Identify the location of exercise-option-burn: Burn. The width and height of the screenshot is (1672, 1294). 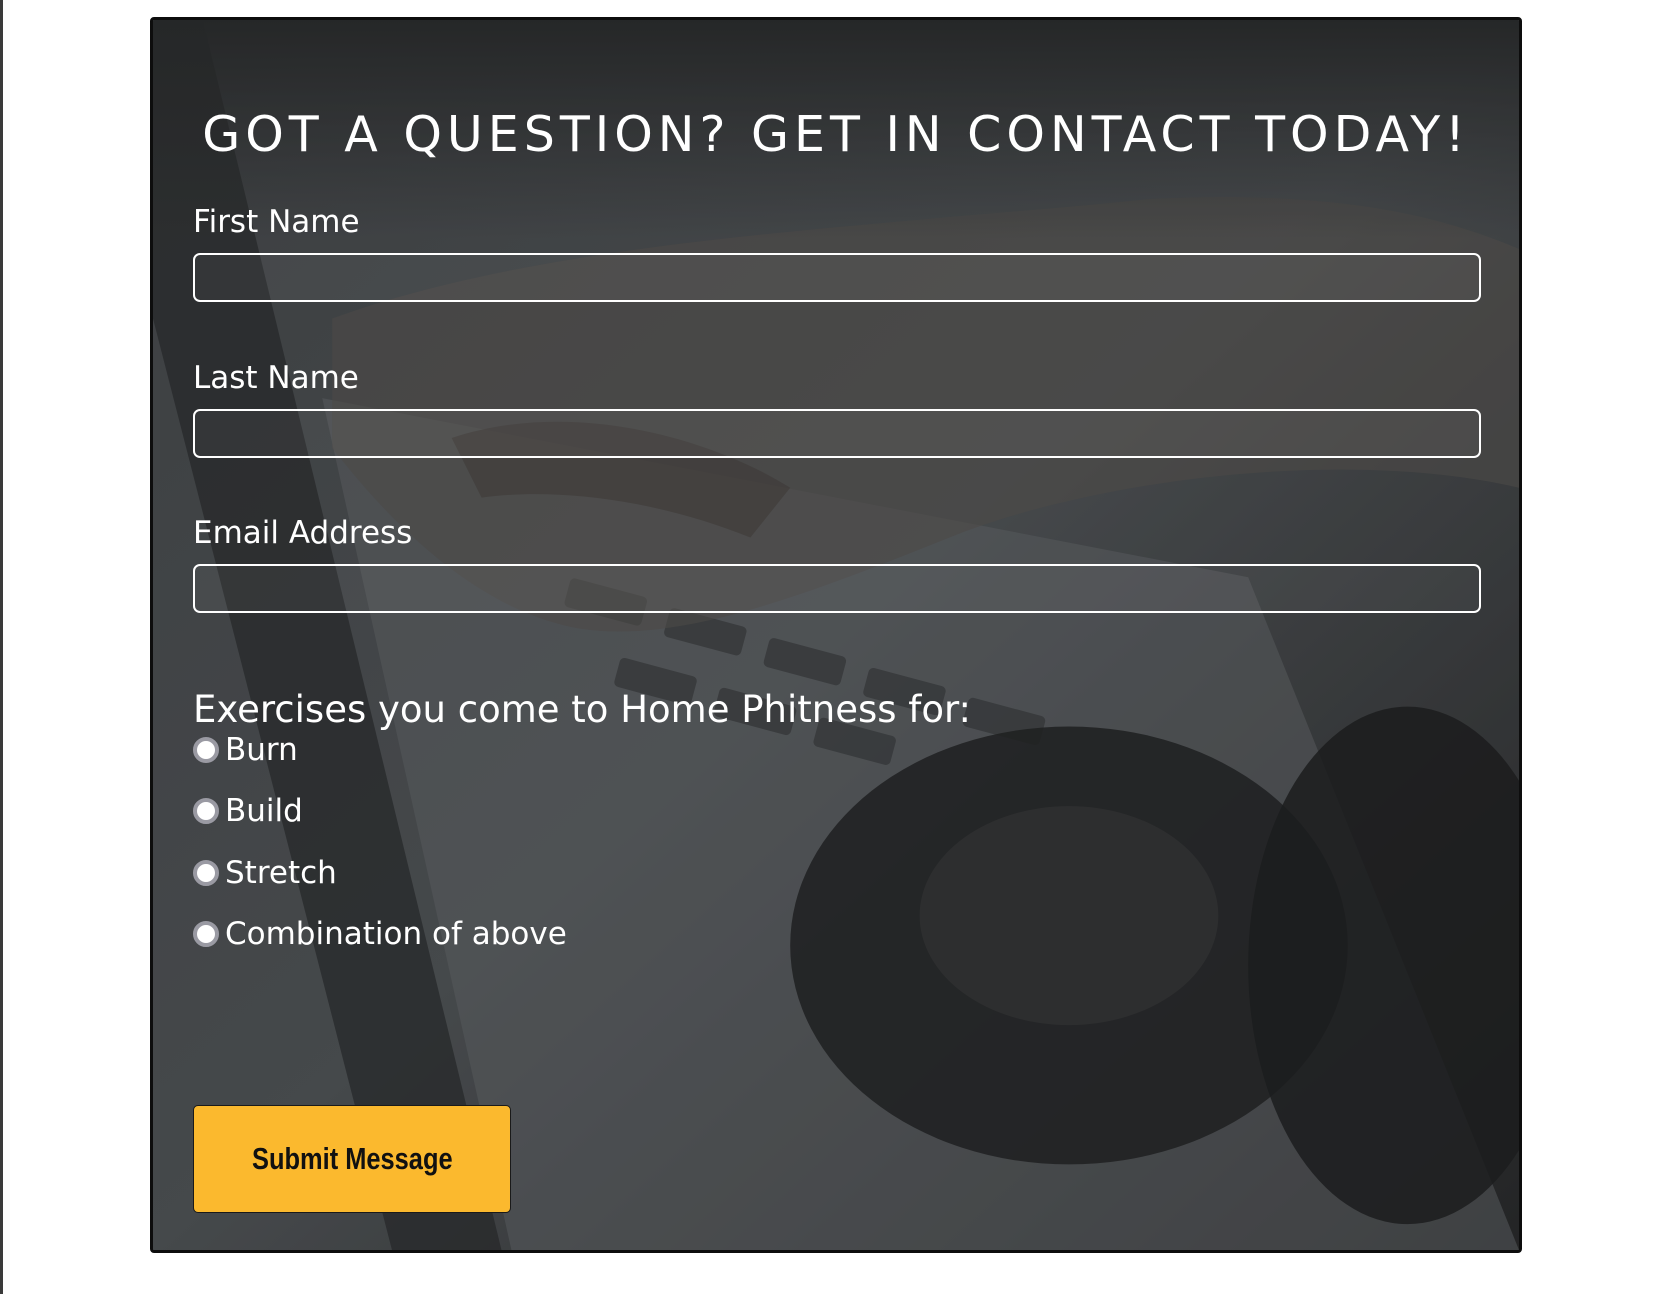
(245, 750).